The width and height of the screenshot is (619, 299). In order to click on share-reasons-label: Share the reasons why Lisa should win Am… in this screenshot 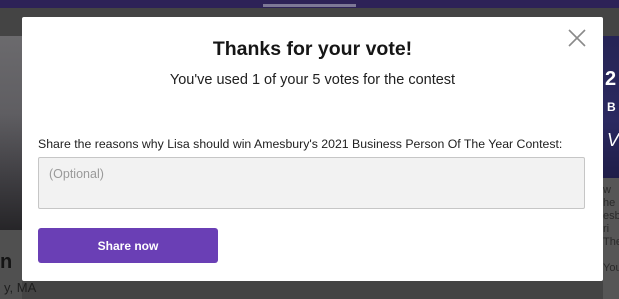, I will do `click(300, 144)`.